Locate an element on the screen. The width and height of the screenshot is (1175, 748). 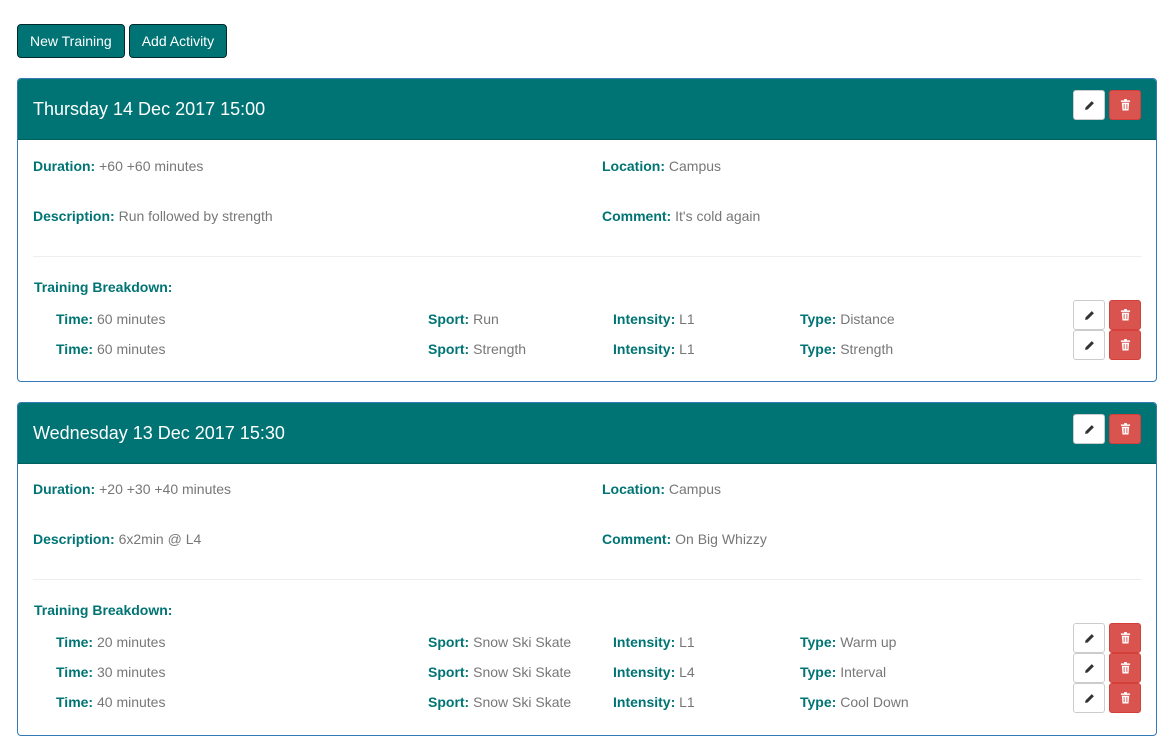
activity-time: Time: 30 minutes is located at coordinates (111, 672).